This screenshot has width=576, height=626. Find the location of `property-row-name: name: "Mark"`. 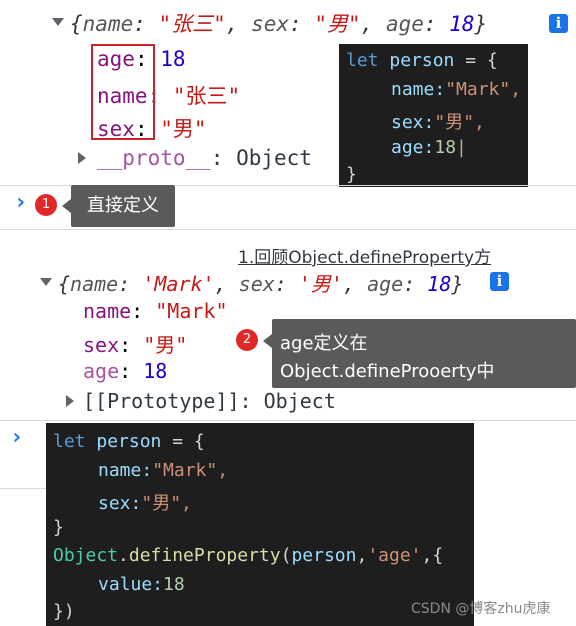

property-row-name: name: "Mark" is located at coordinates (155, 311).